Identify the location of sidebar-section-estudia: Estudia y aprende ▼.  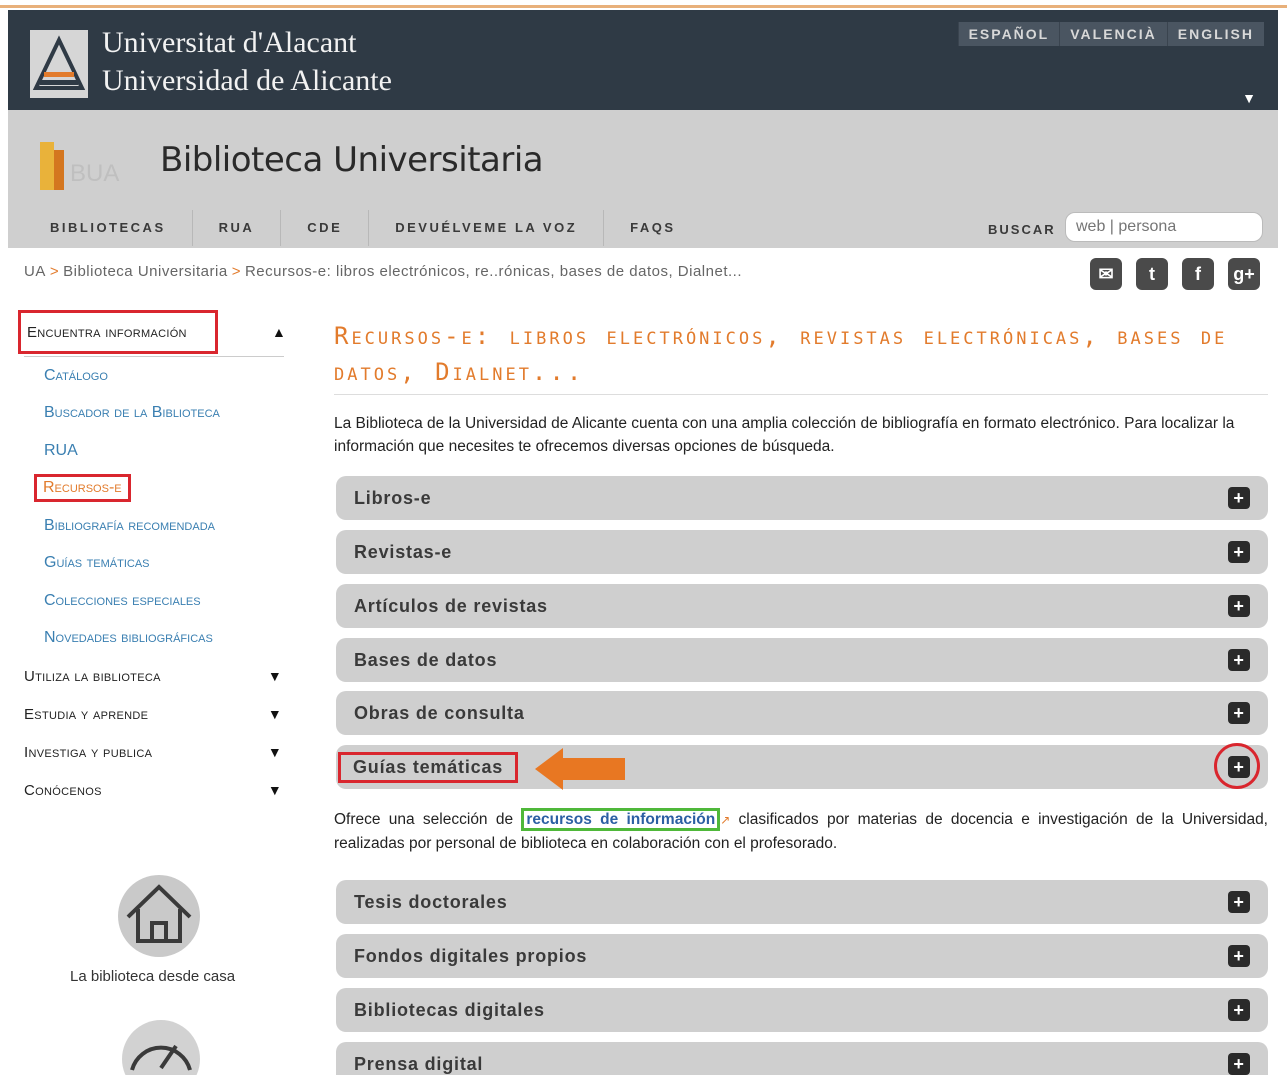
(154, 714).